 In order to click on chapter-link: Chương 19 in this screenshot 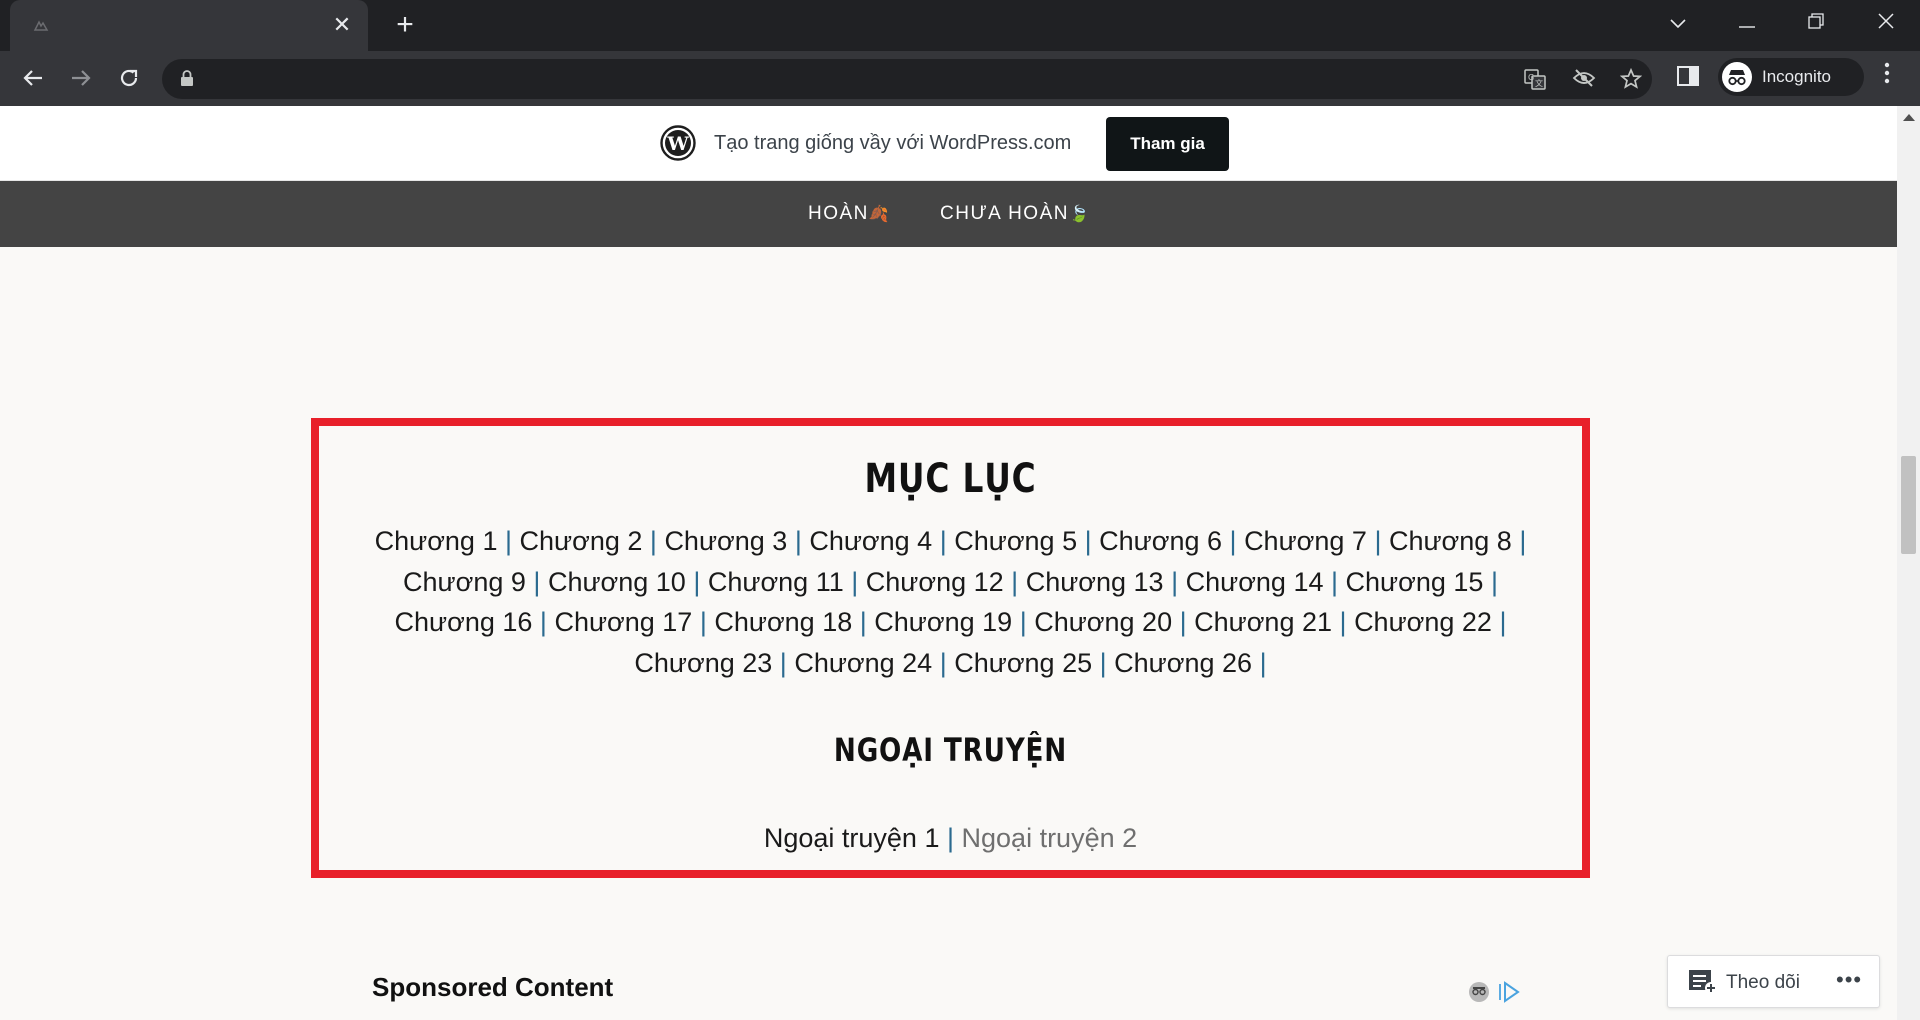, I will do `click(943, 622)`.